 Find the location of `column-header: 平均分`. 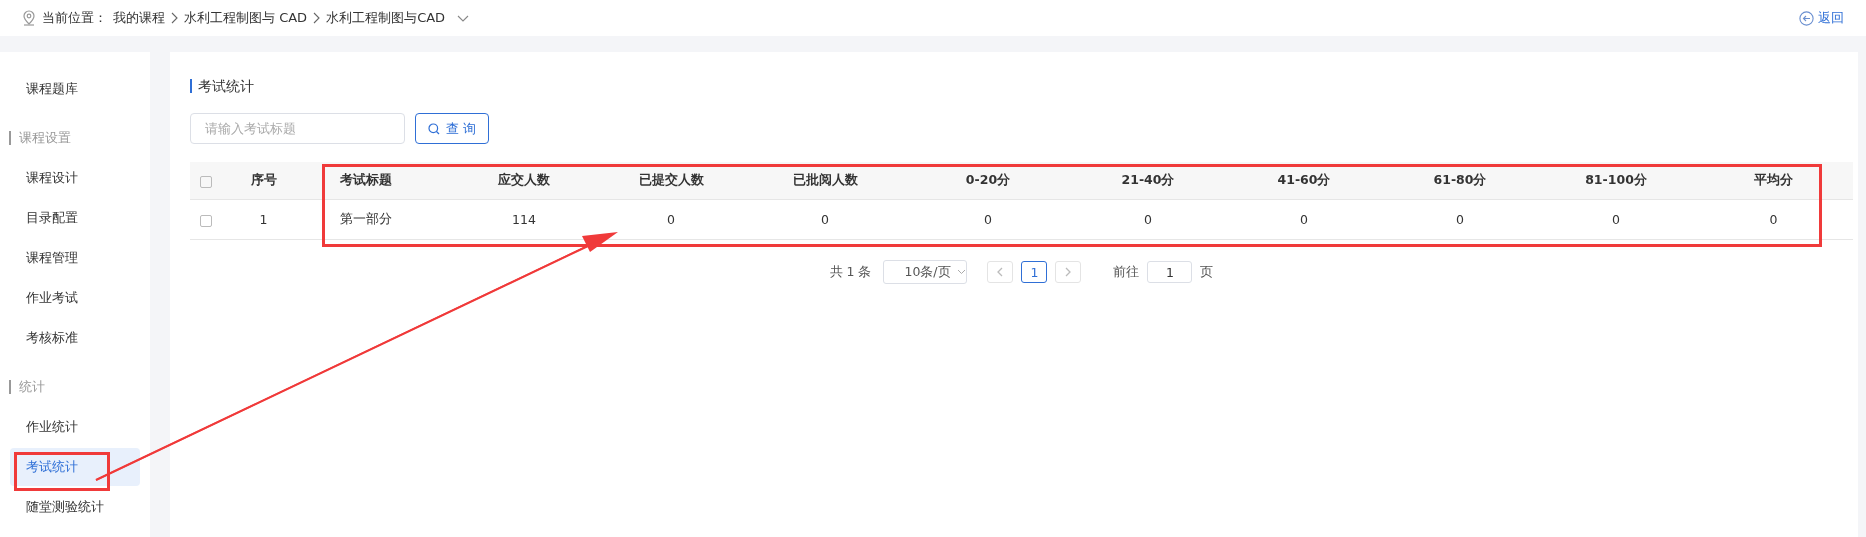

column-header: 平均分 is located at coordinates (1773, 179).